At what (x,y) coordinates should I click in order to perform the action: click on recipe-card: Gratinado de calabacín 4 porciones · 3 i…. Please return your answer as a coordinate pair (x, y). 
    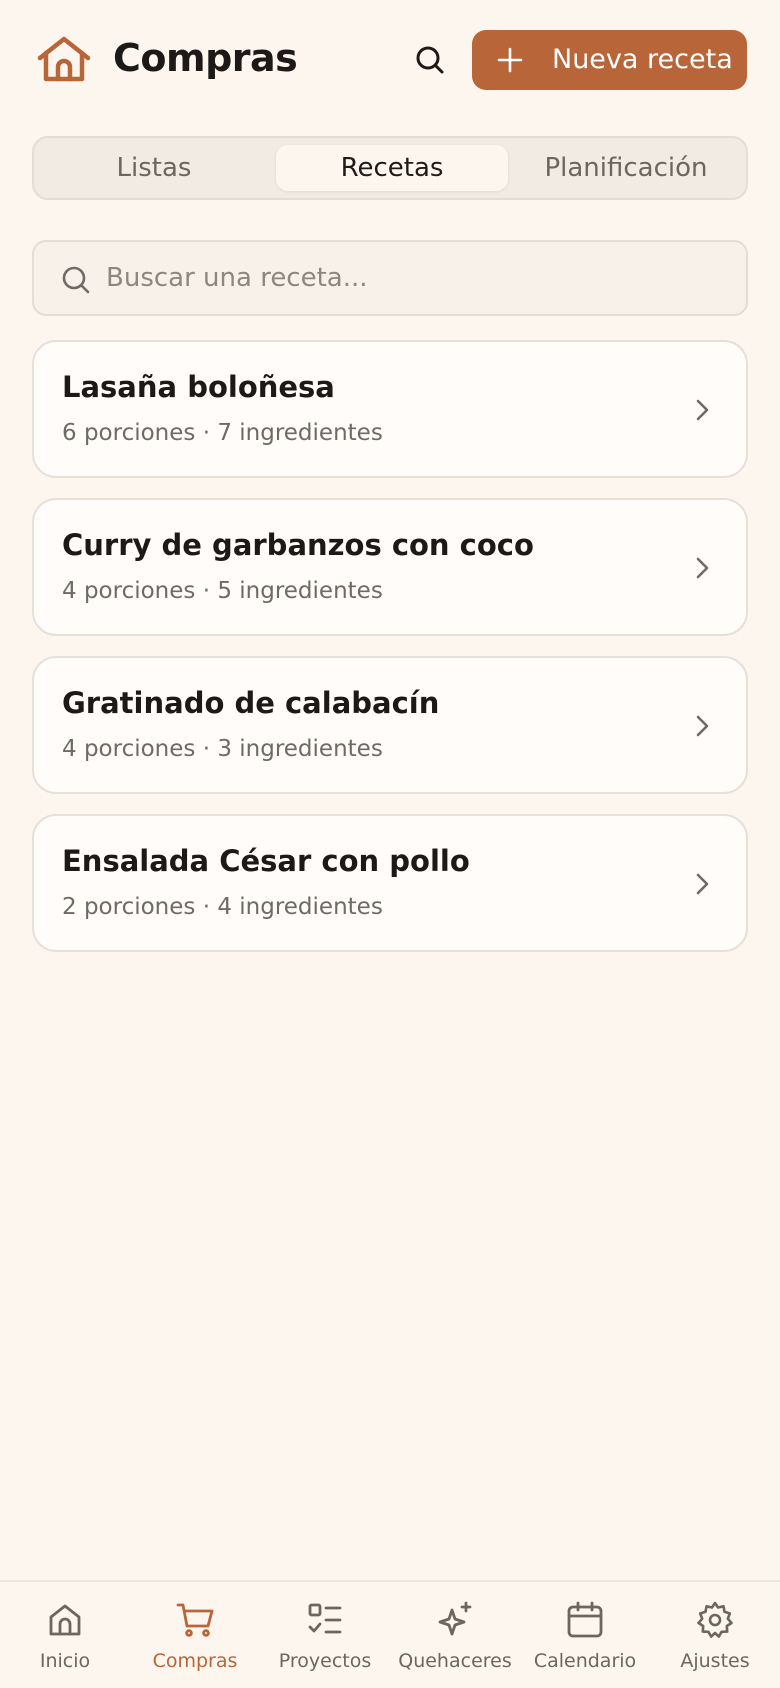
    Looking at the image, I should click on (390, 725).